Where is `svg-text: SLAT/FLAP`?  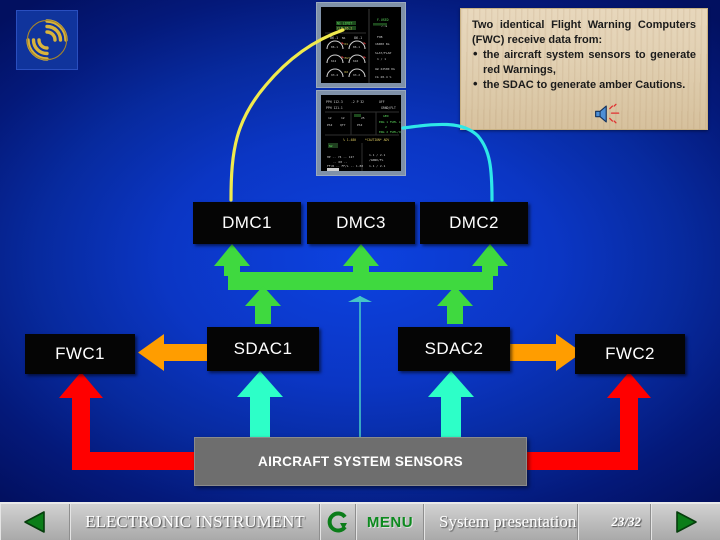
svg-text: SLAT/FLAP is located at coordinates (383, 53).